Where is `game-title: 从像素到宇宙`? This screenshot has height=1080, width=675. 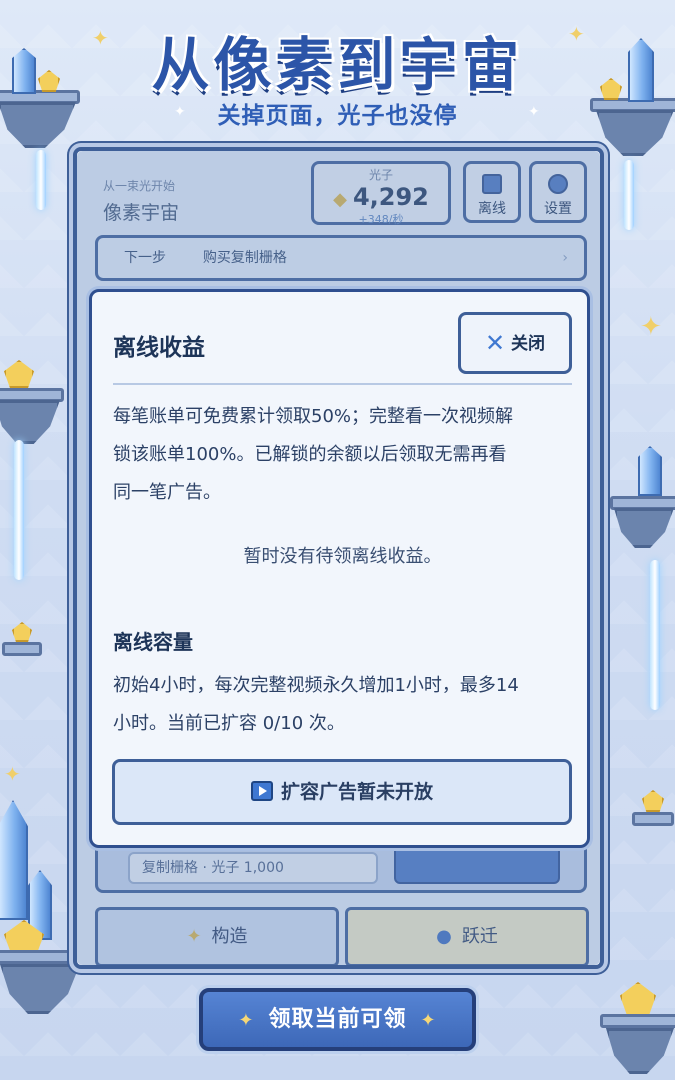
game-title: 从像素到宇宙 is located at coordinates (337, 65).